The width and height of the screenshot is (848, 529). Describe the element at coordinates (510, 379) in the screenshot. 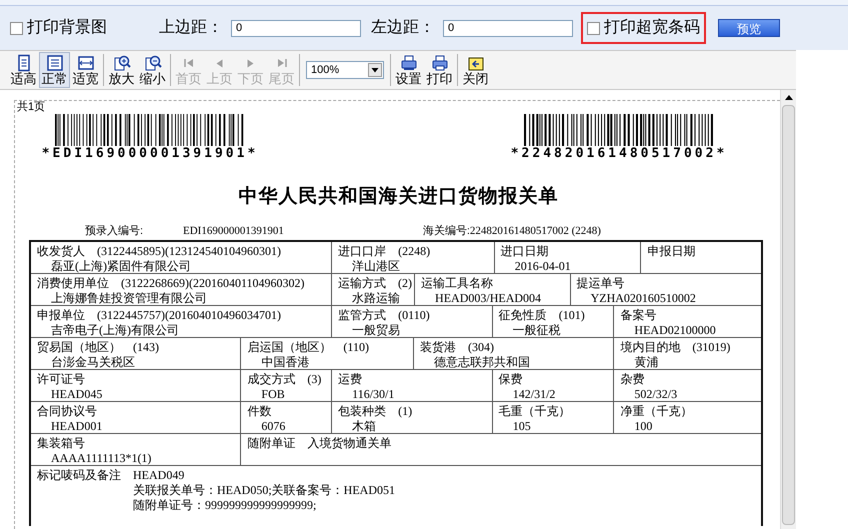

I see `field-label: 保费` at that location.